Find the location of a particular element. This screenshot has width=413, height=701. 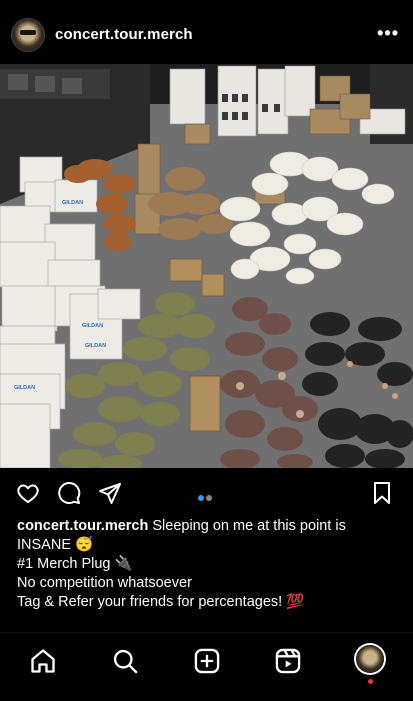

caption-line: #1 Merch Plug 🔌 is located at coordinates (75, 564).